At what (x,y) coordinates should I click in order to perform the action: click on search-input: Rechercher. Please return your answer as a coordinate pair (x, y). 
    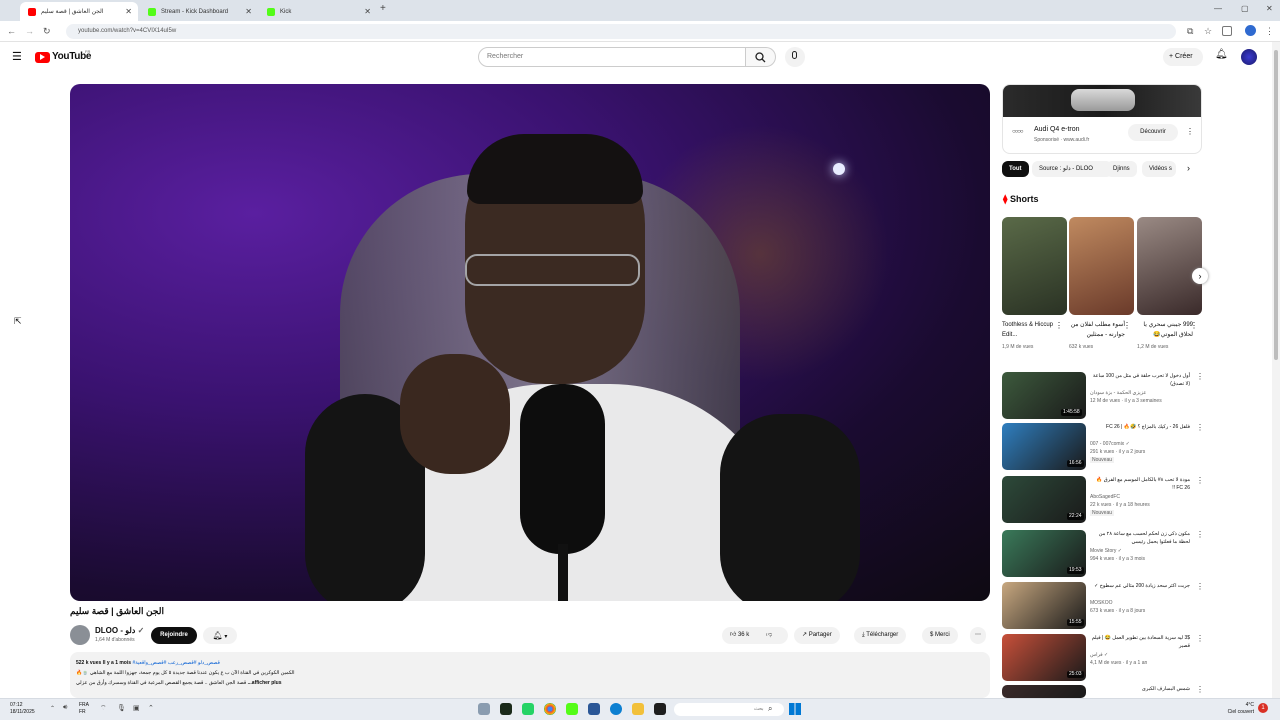
    Looking at the image, I should click on (612, 57).